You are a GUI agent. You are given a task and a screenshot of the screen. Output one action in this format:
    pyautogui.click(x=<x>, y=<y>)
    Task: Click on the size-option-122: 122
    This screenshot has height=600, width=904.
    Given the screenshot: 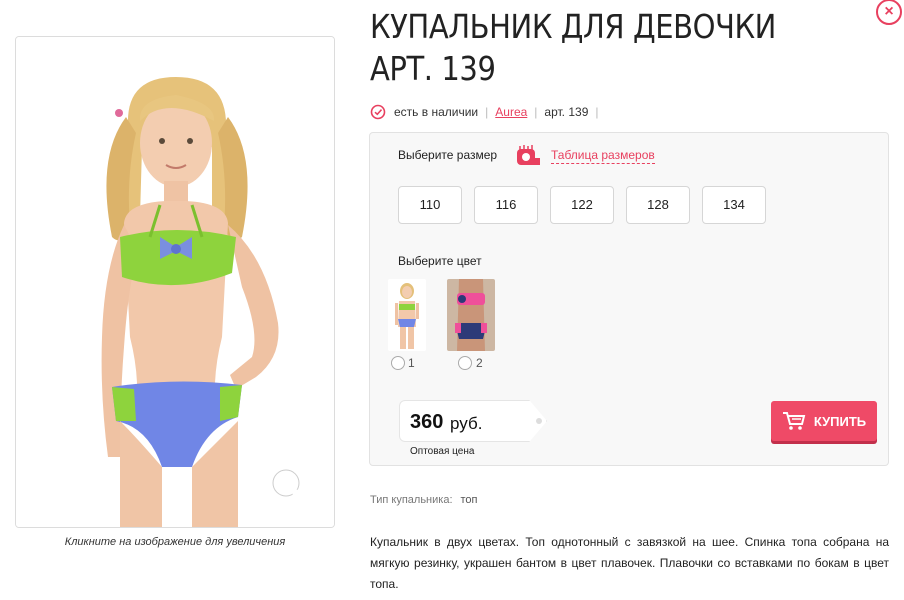 What is the action you would take?
    pyautogui.click(x=582, y=205)
    